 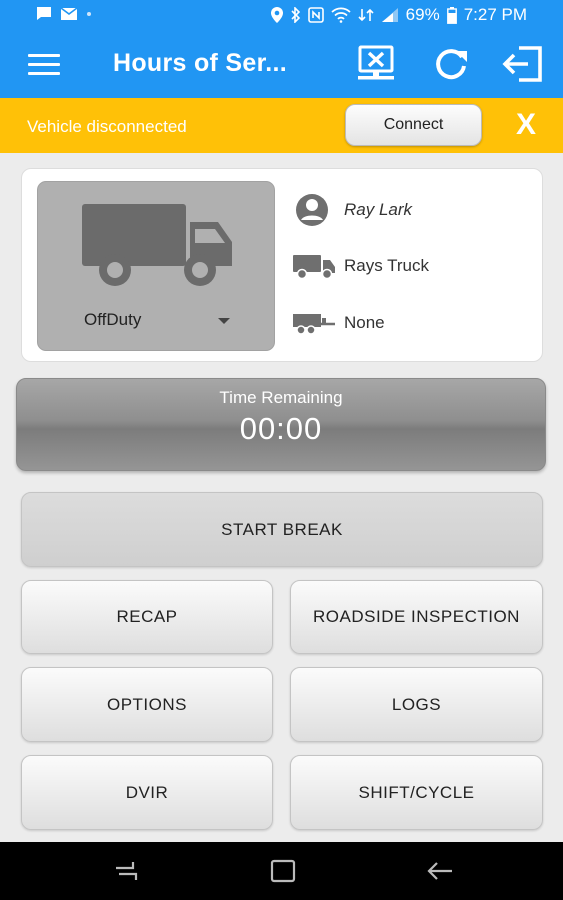 I want to click on trailer-row: None, so click(x=338, y=323).